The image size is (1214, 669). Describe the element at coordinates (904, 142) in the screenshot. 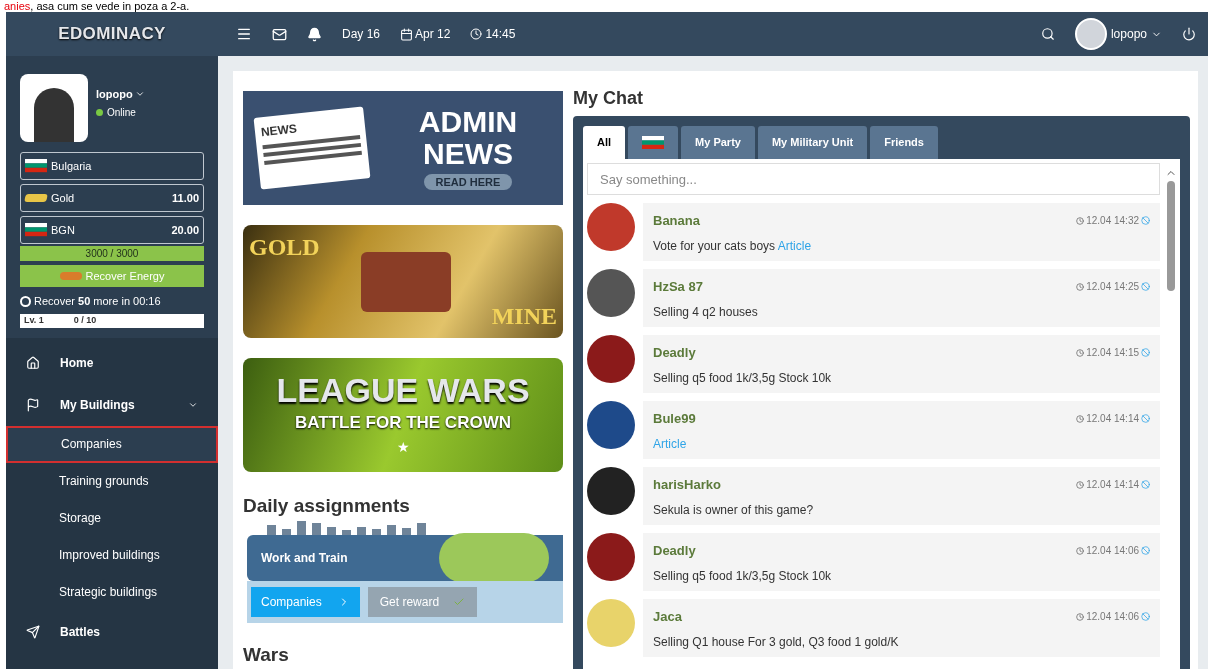

I see `chat-tab: Friends` at that location.